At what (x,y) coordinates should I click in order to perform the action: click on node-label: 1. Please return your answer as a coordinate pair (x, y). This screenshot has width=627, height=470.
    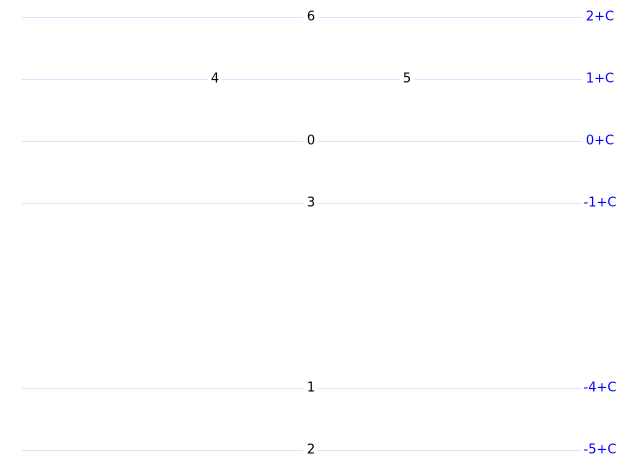
    Looking at the image, I should click on (311, 388).